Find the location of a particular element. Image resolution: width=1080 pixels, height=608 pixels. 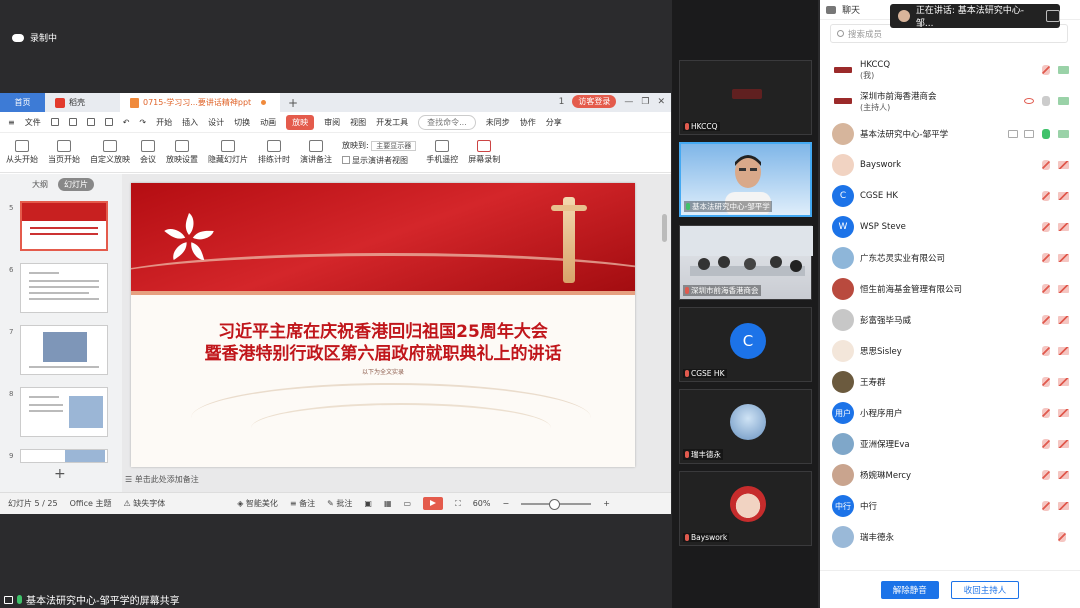

video-tile-bayswork: Bayswork is located at coordinates (745, 508).